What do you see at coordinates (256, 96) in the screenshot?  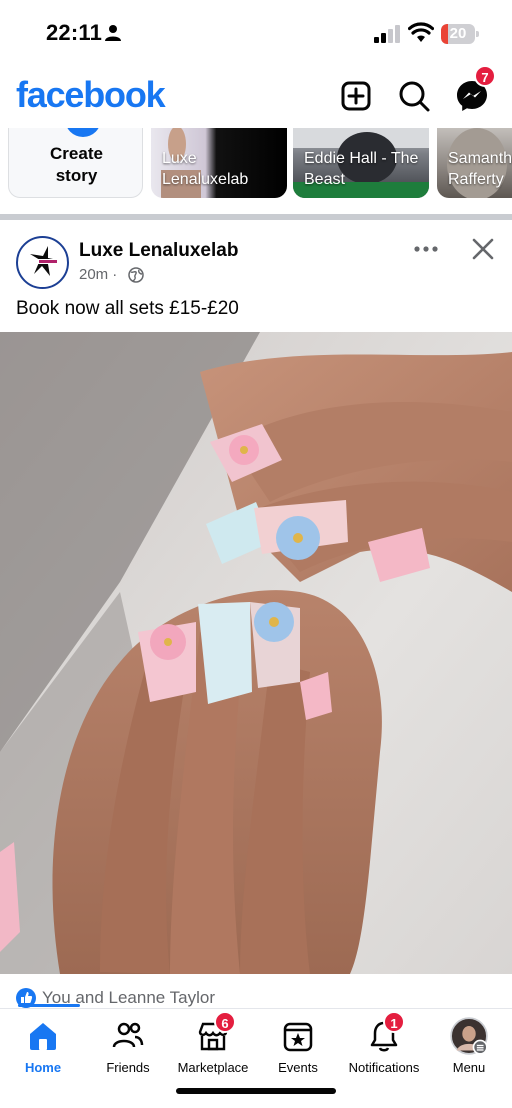 I see `app-header: facebook 7` at bounding box center [256, 96].